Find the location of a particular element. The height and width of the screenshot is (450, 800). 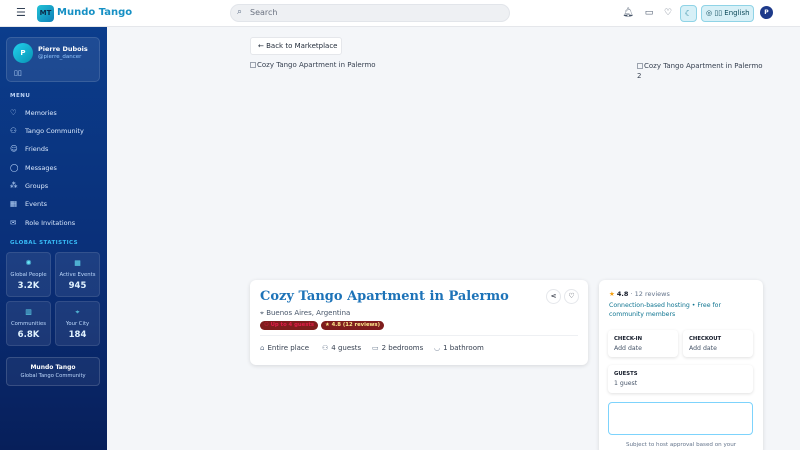

profile-card: P Pierre Dubois @pierre_dancer ▯▯ is located at coordinates (53, 59).